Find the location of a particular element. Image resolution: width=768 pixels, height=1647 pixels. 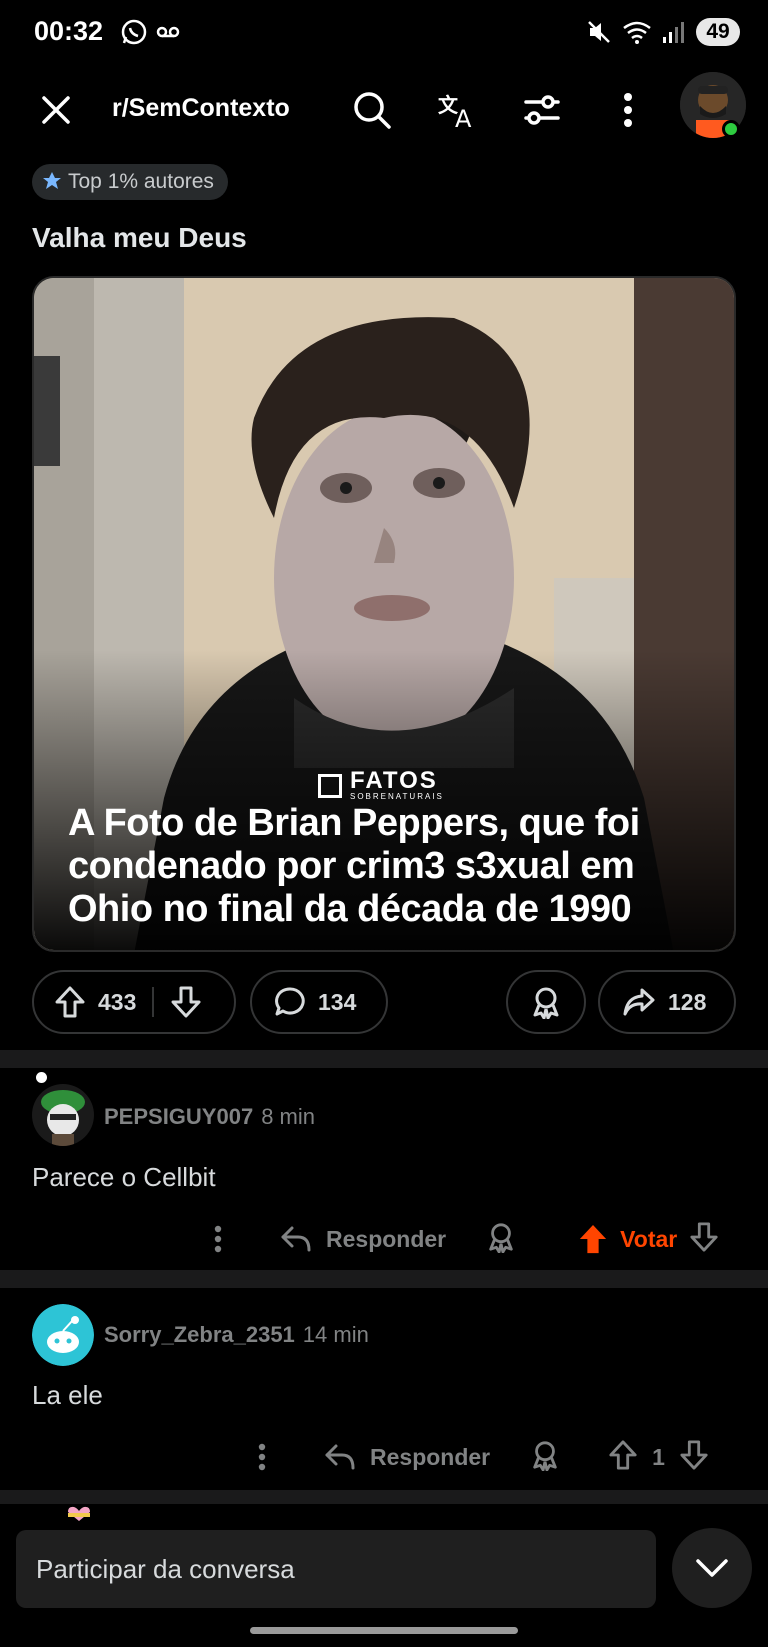

status-right: 49 is located at coordinates (663, 32).